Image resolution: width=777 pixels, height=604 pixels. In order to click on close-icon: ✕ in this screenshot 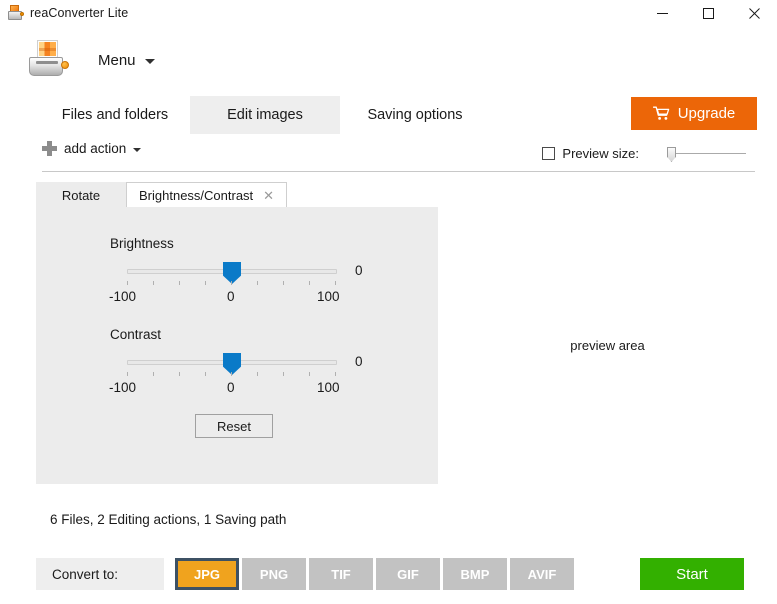, I will do `click(268, 195)`.